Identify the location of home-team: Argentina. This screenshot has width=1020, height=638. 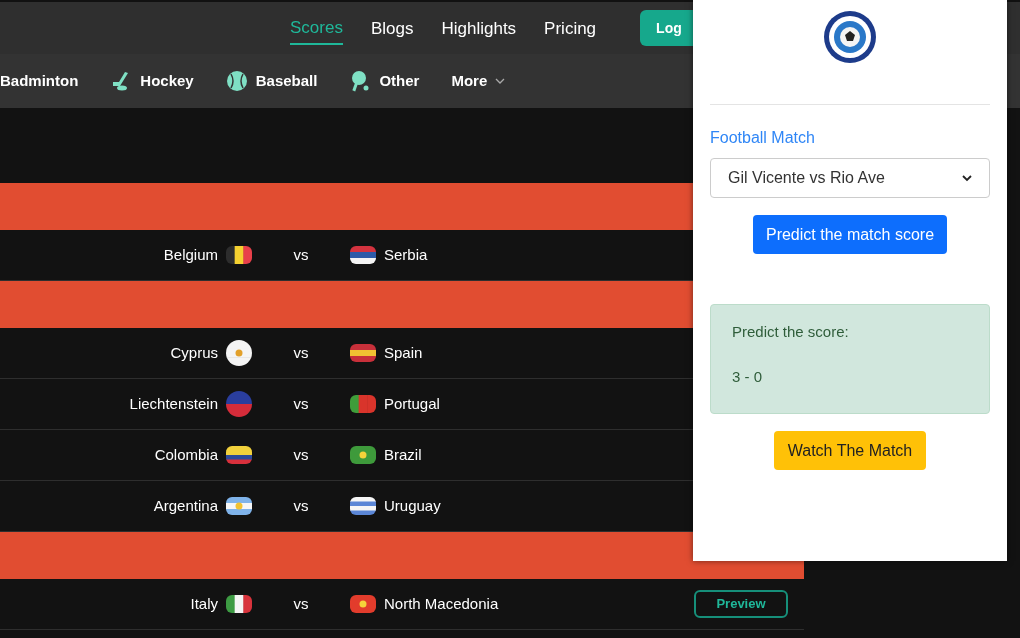
(185, 505).